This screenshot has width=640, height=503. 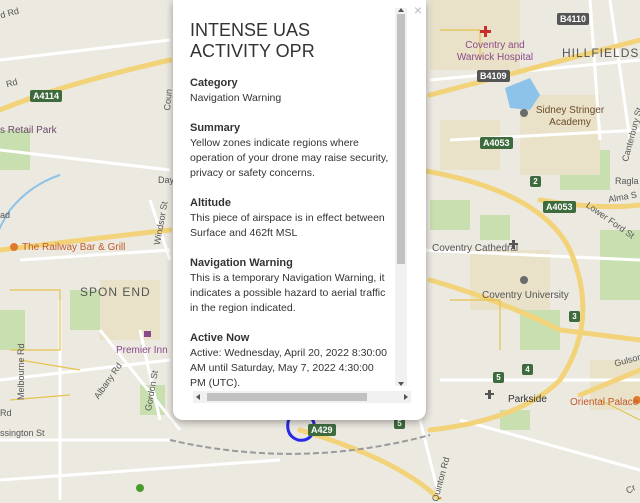 What do you see at coordinates (28, 130) in the screenshot?
I see `label-retail-park: s Retail Park` at bounding box center [28, 130].